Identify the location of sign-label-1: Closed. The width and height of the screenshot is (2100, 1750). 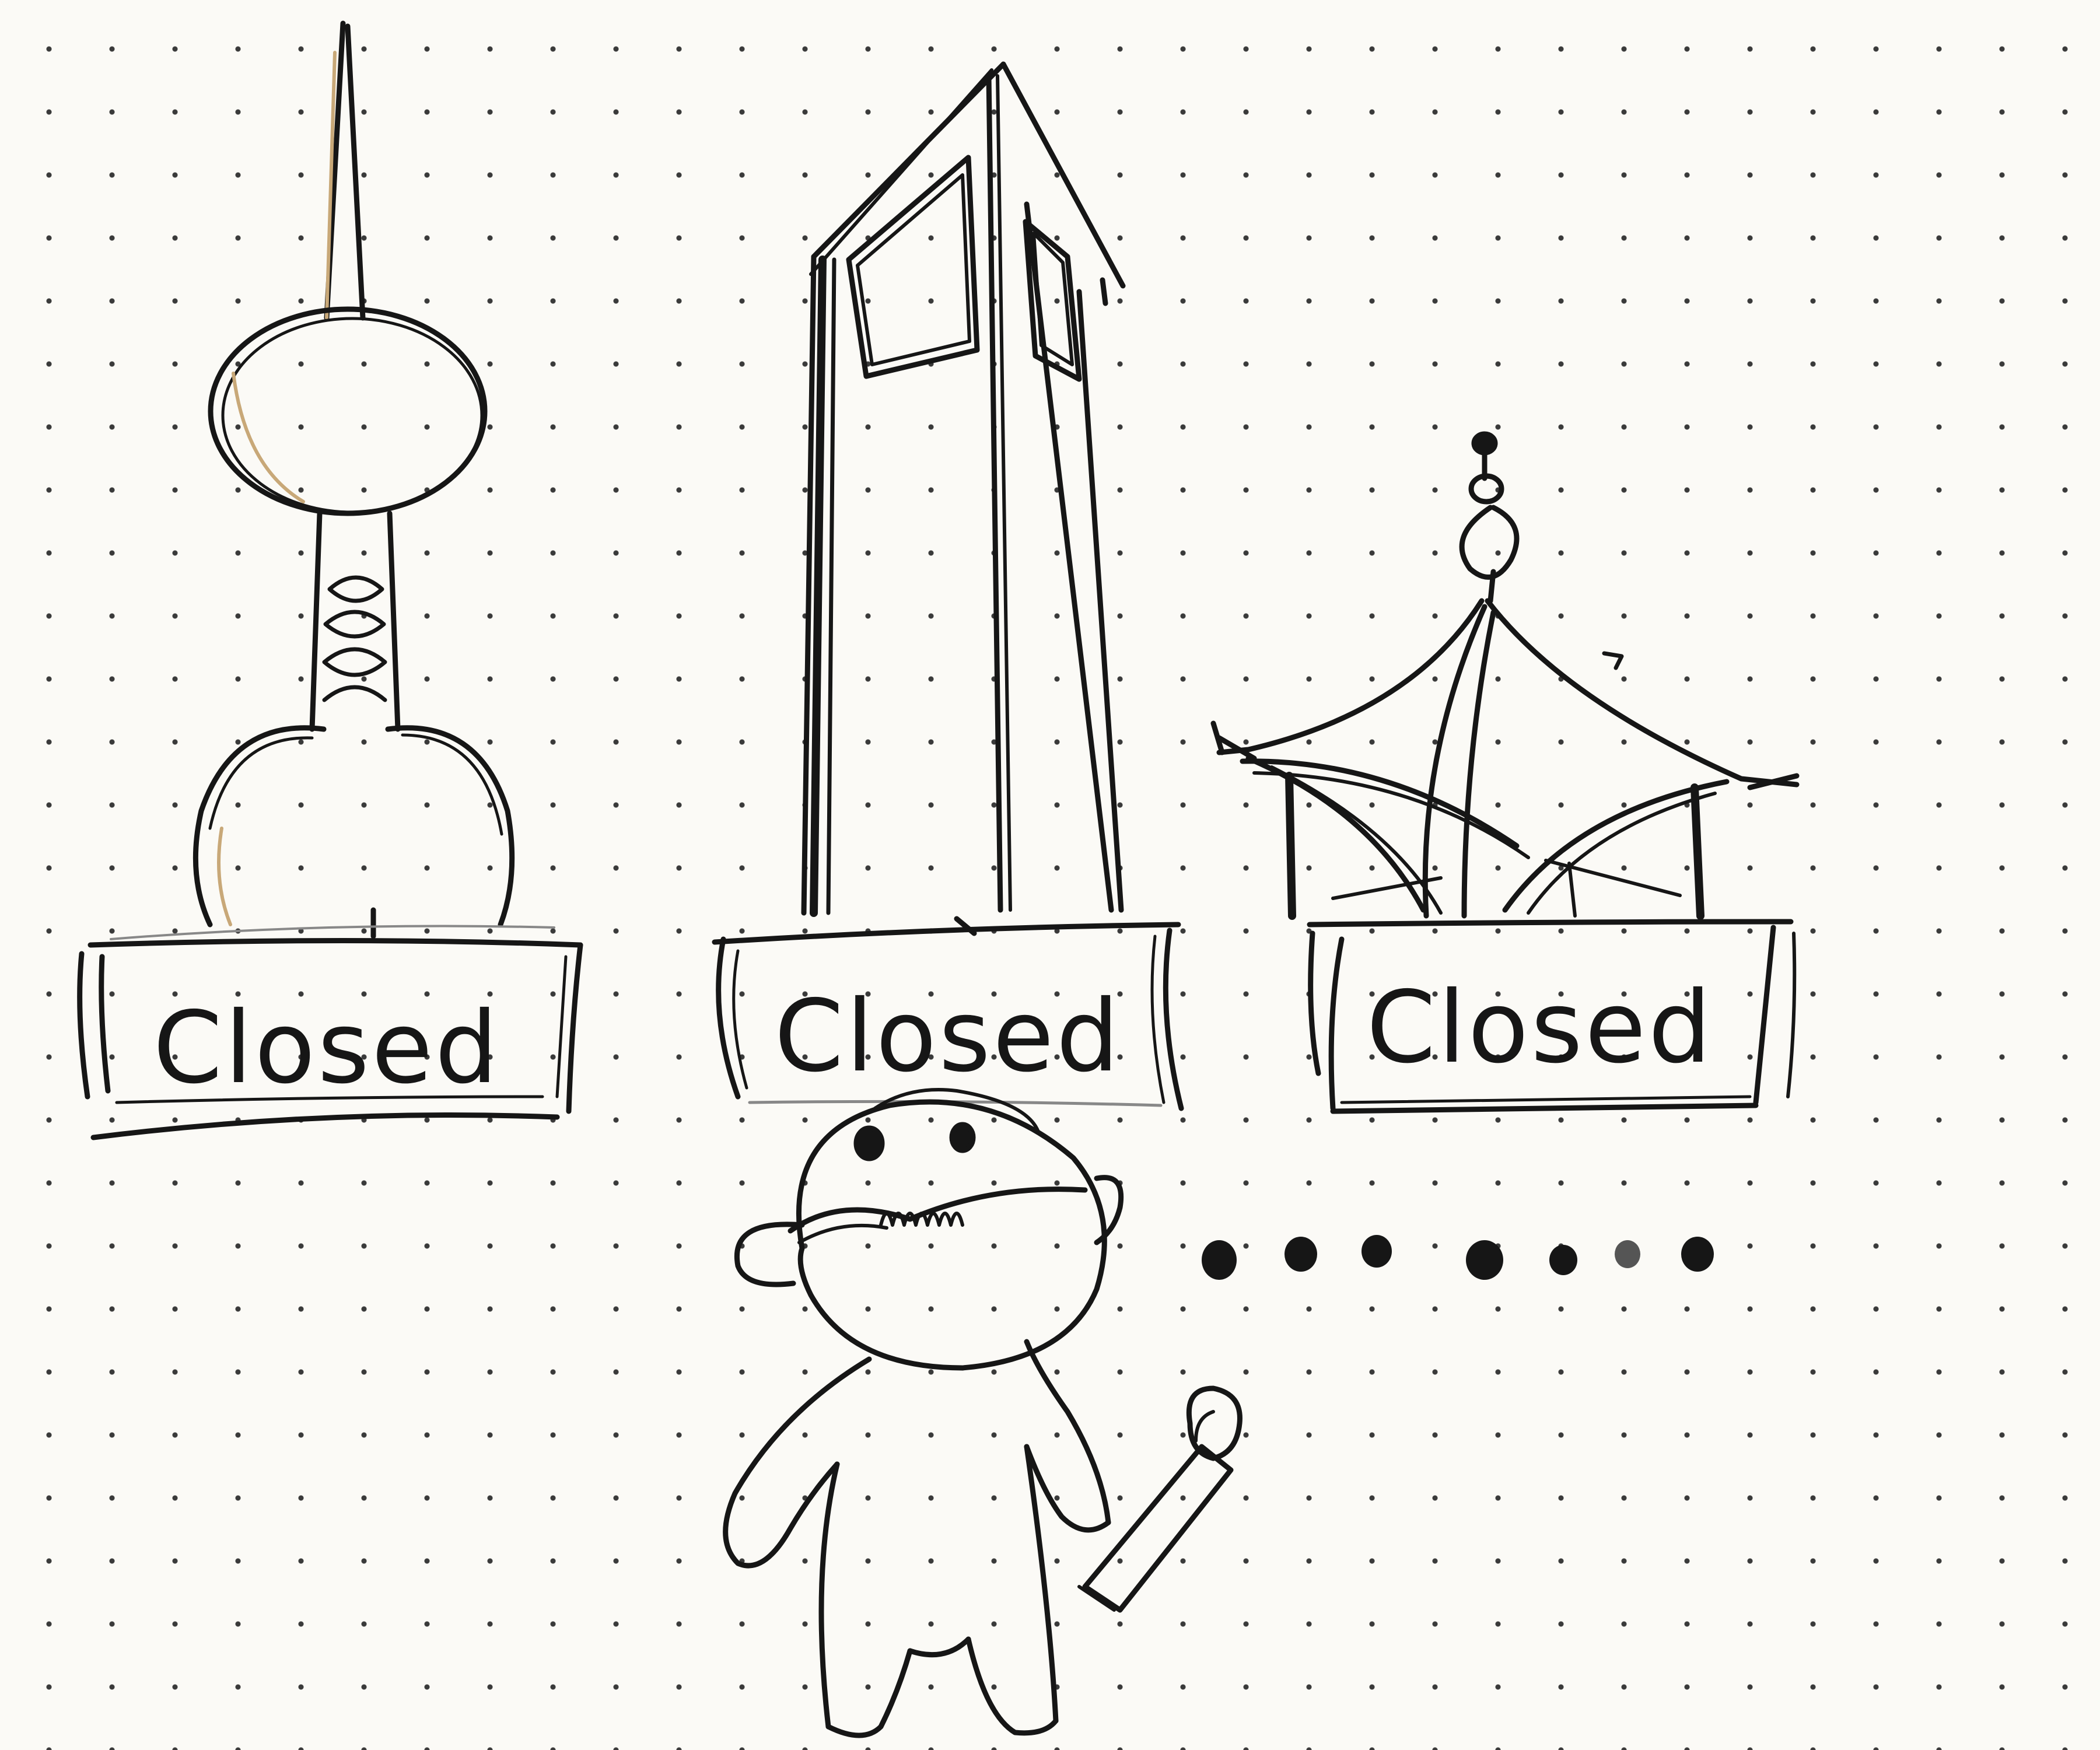
(326, 1048).